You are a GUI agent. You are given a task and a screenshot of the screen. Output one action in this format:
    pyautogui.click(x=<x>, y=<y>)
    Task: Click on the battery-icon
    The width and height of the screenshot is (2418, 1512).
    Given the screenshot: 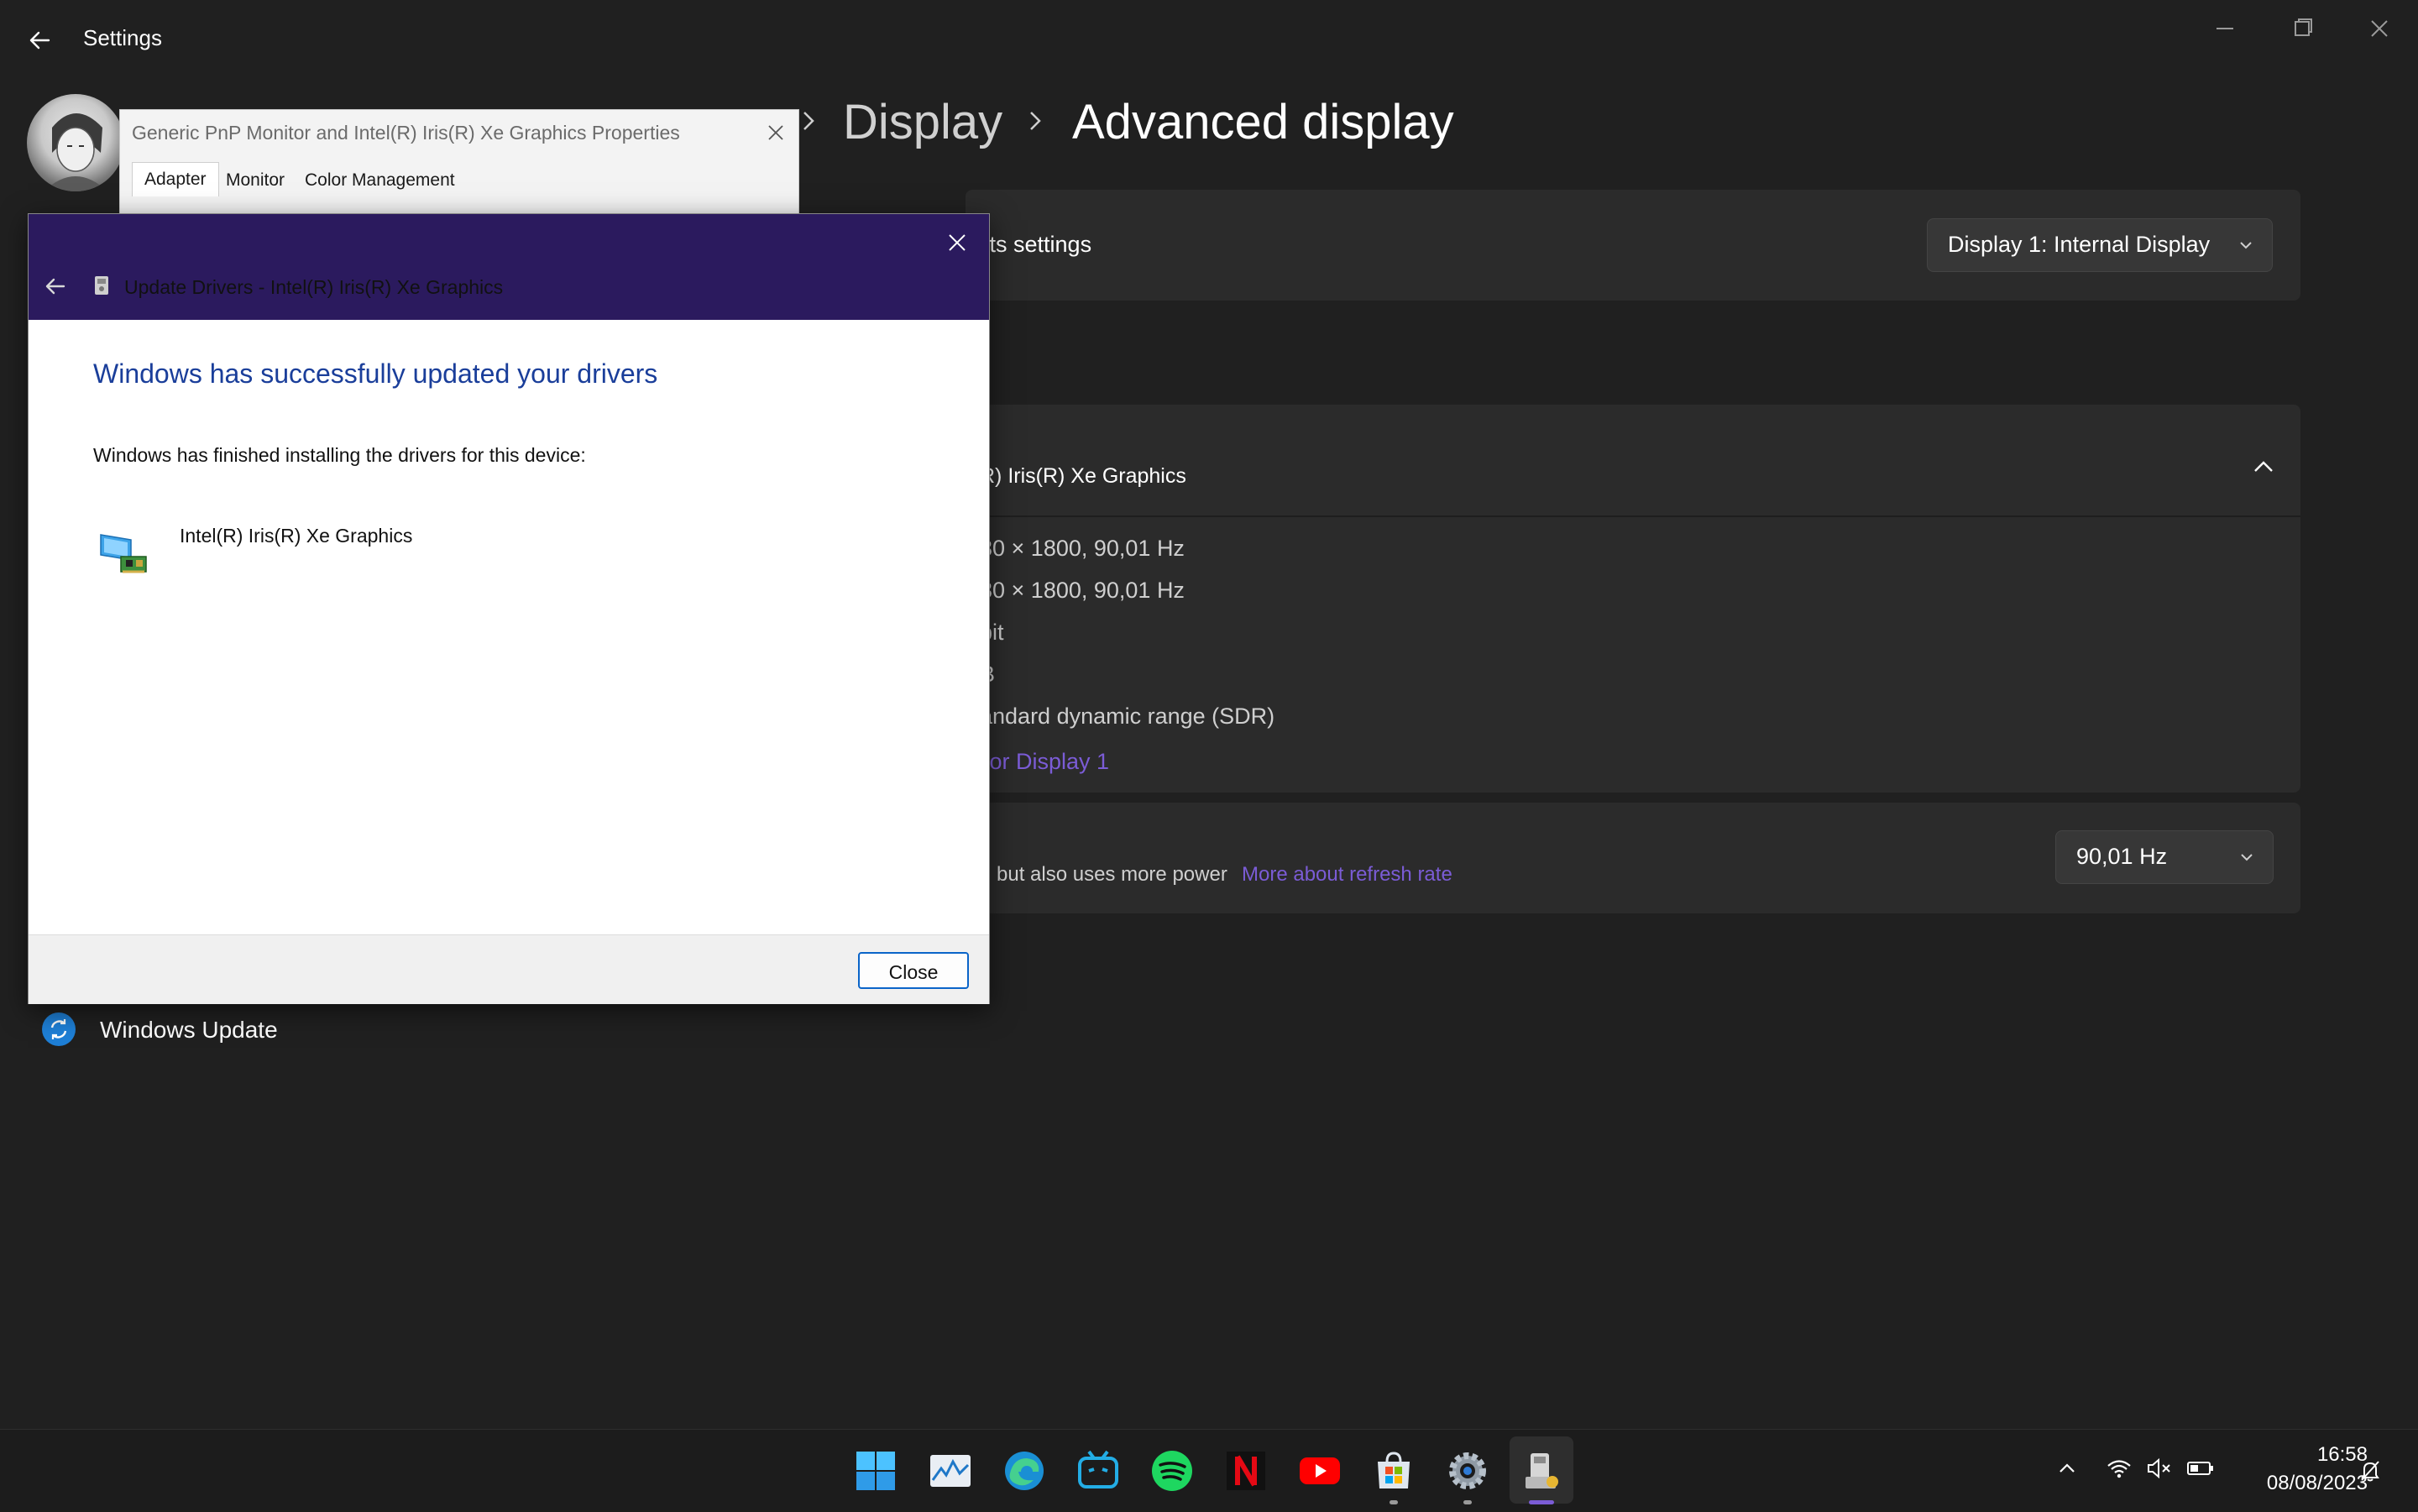 What is the action you would take?
    pyautogui.click(x=2200, y=1468)
    